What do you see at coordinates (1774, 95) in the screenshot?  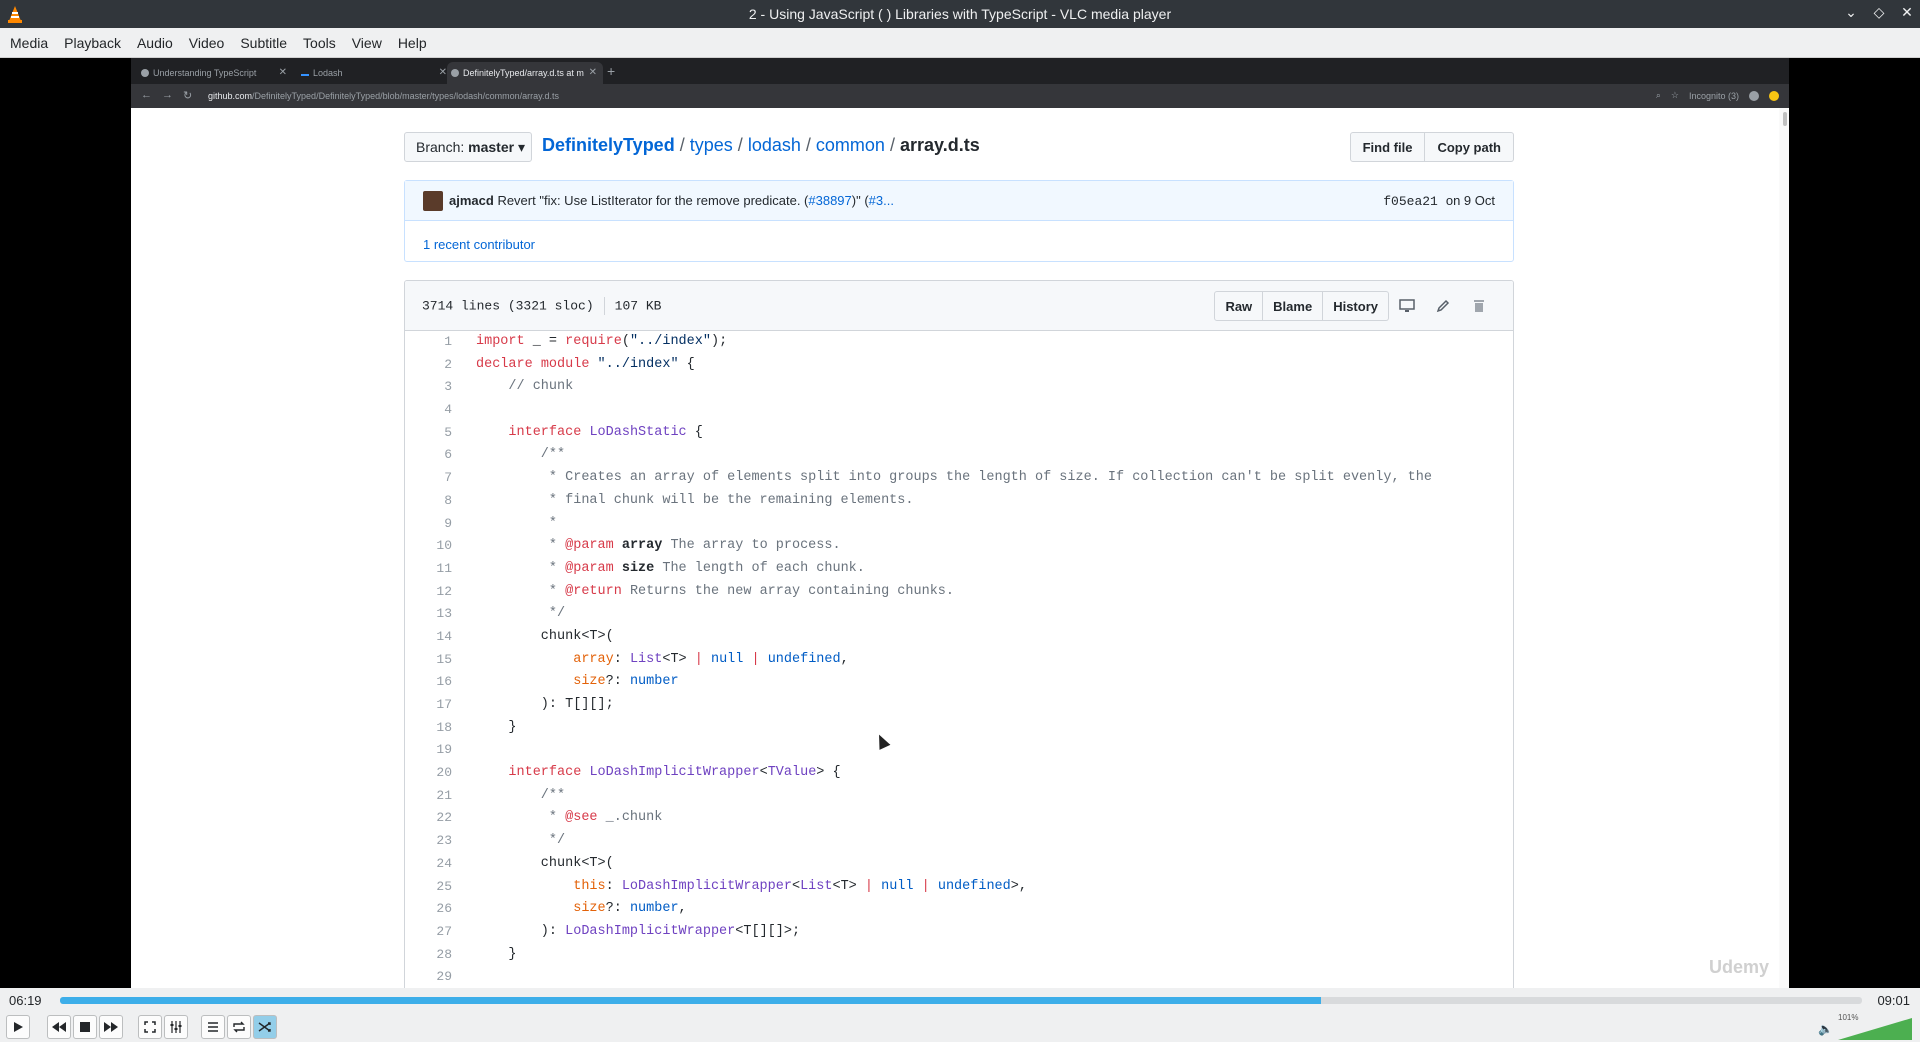 I see `extension-icon` at bounding box center [1774, 95].